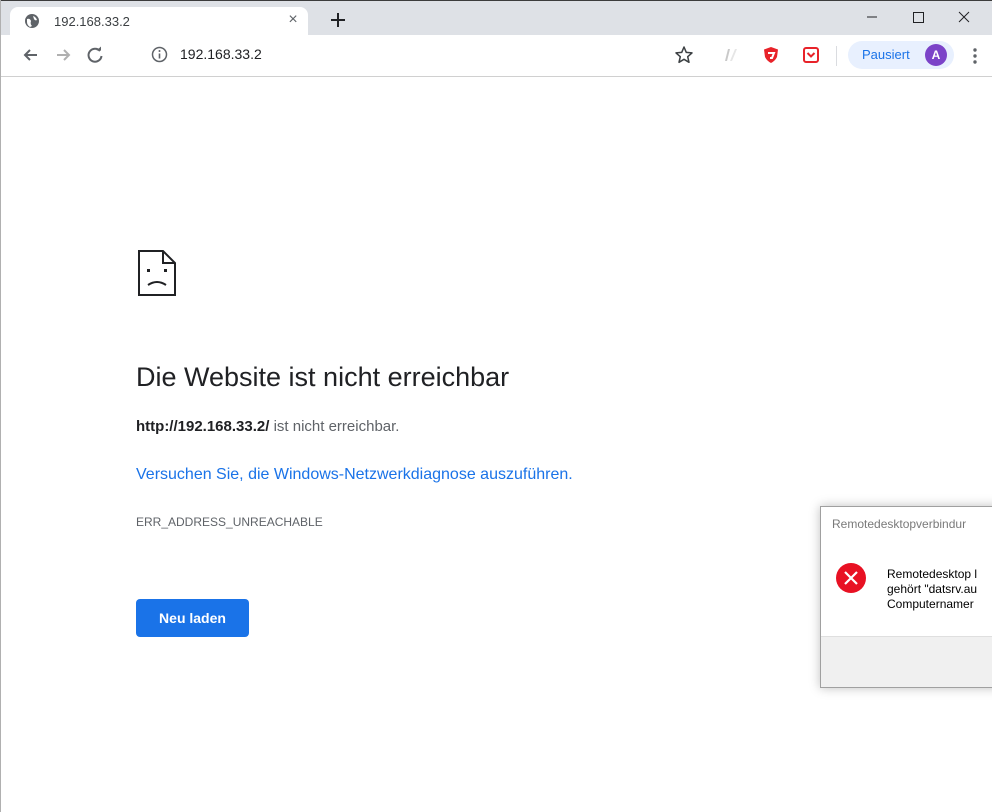 Image resolution: width=992 pixels, height=812 pixels. I want to click on arrow-left-icon, so click(31, 55).